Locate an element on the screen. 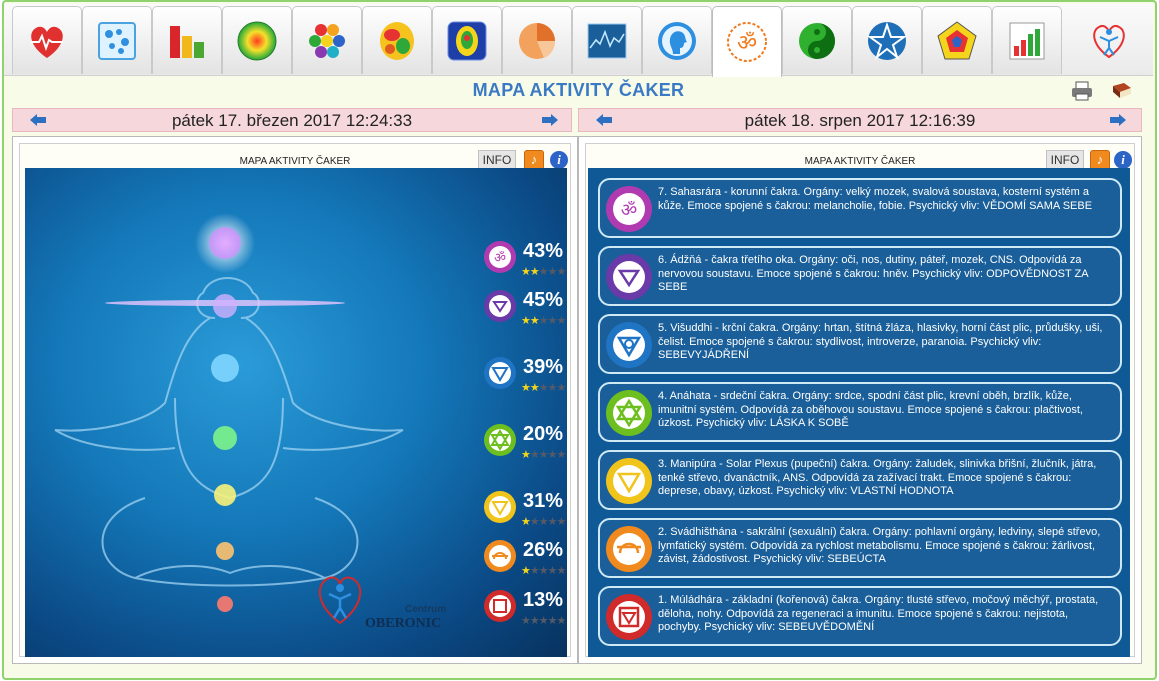 This screenshot has height=681, width=1159. oberonic-logo-icon is located at coordinates (1109, 41).